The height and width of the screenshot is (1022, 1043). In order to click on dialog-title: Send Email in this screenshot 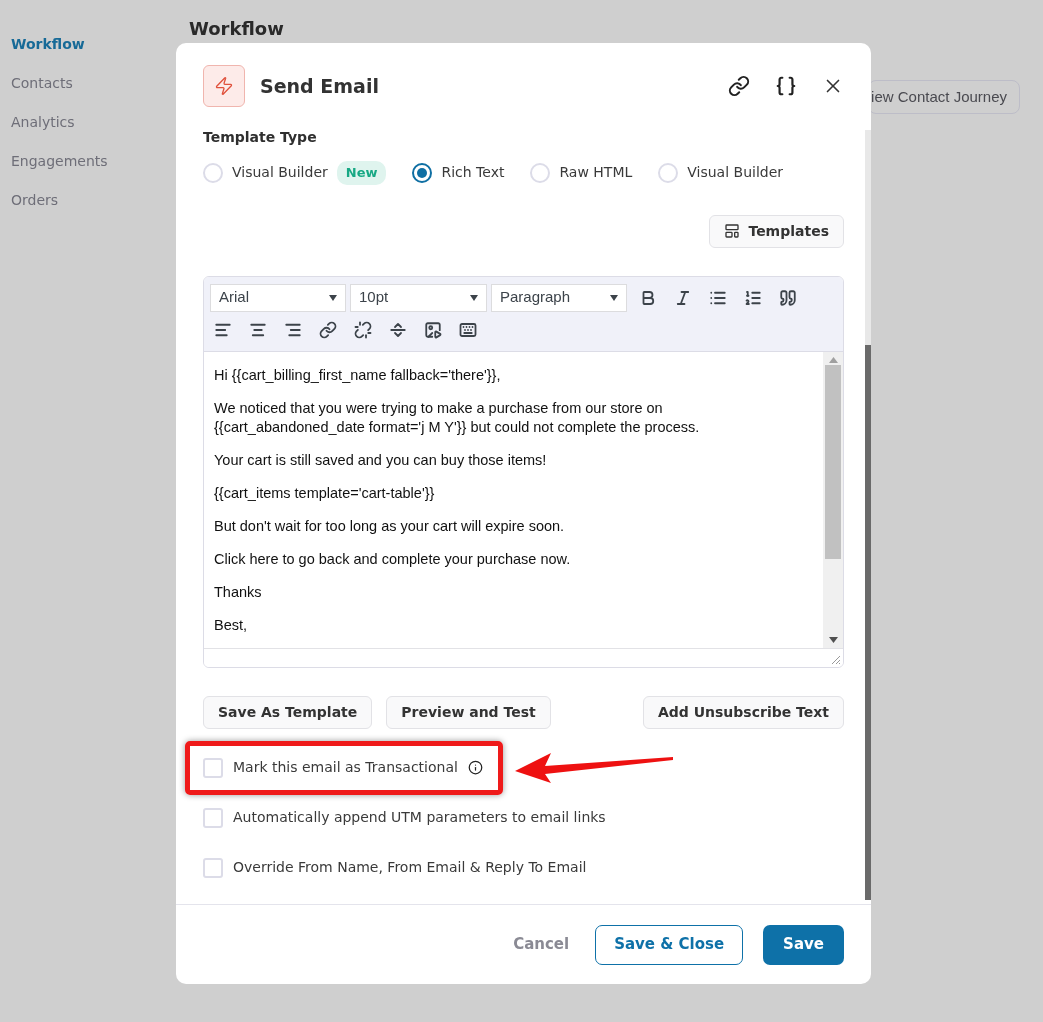, I will do `click(319, 86)`.